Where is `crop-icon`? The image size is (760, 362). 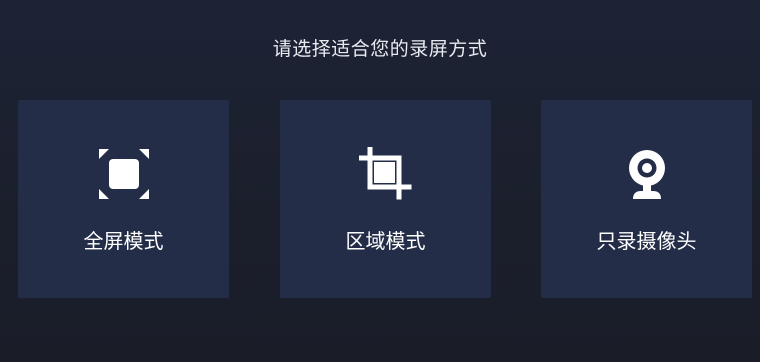 crop-icon is located at coordinates (385, 174).